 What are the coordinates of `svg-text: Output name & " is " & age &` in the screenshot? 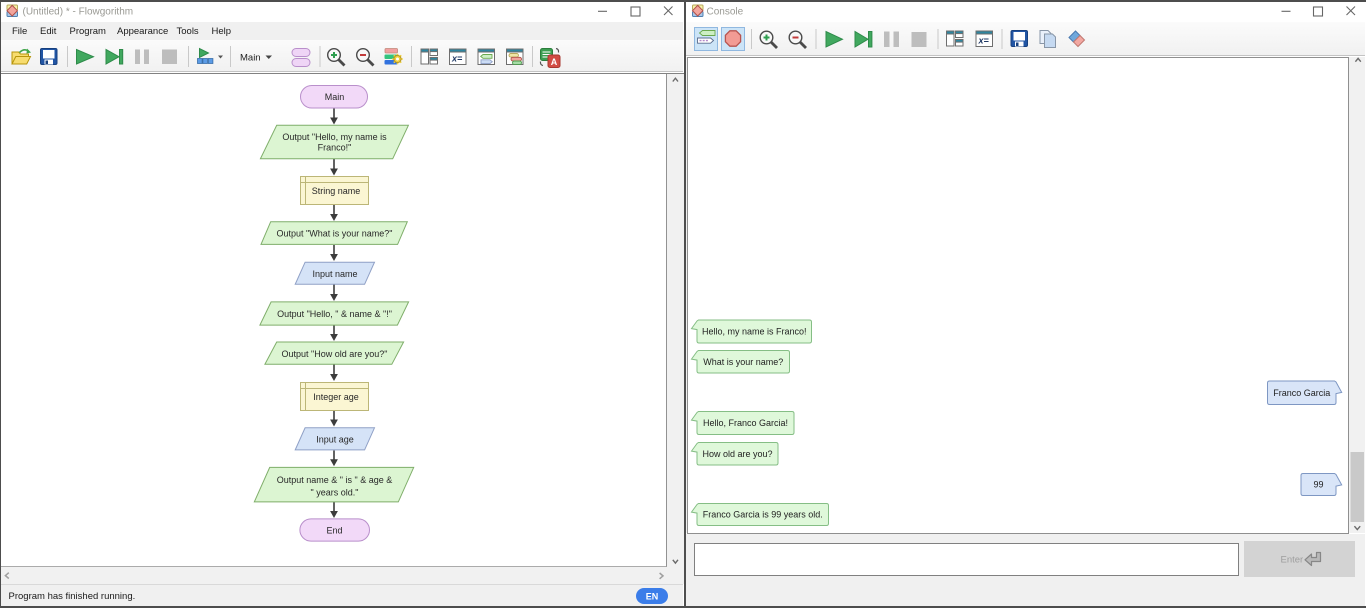 It's located at (334, 480).